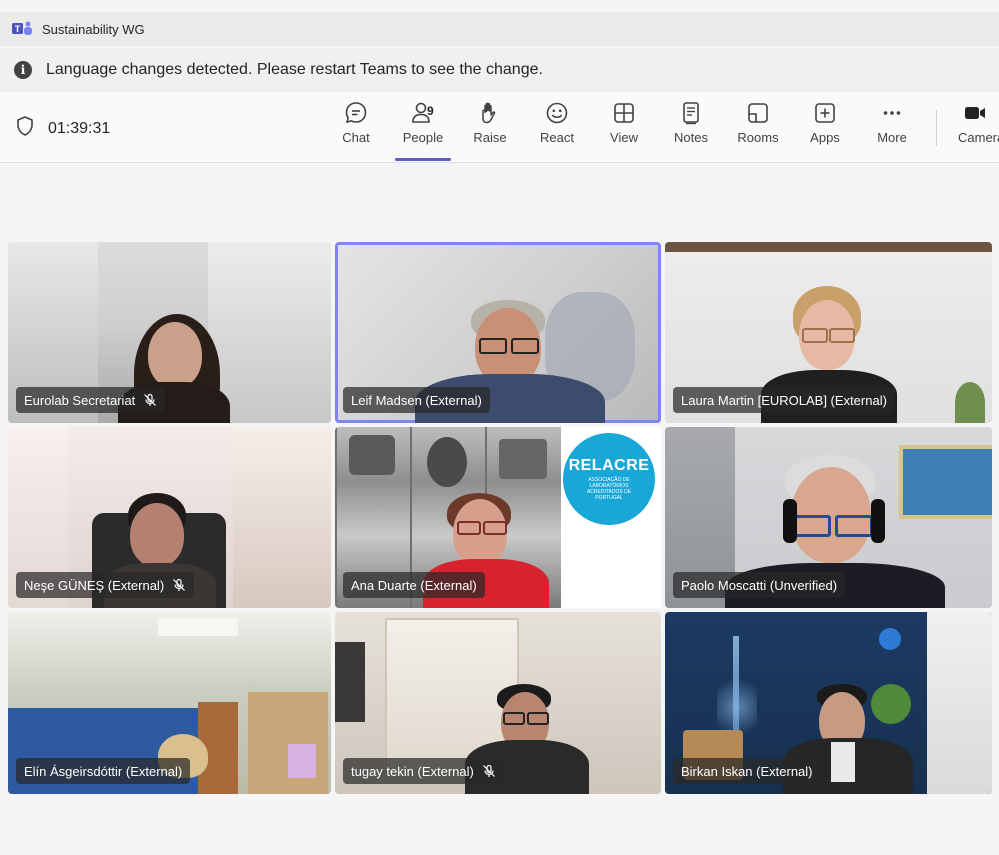 This screenshot has height=855, width=999. Describe the element at coordinates (356, 137) in the screenshot. I see `chat-label: Chat` at that location.